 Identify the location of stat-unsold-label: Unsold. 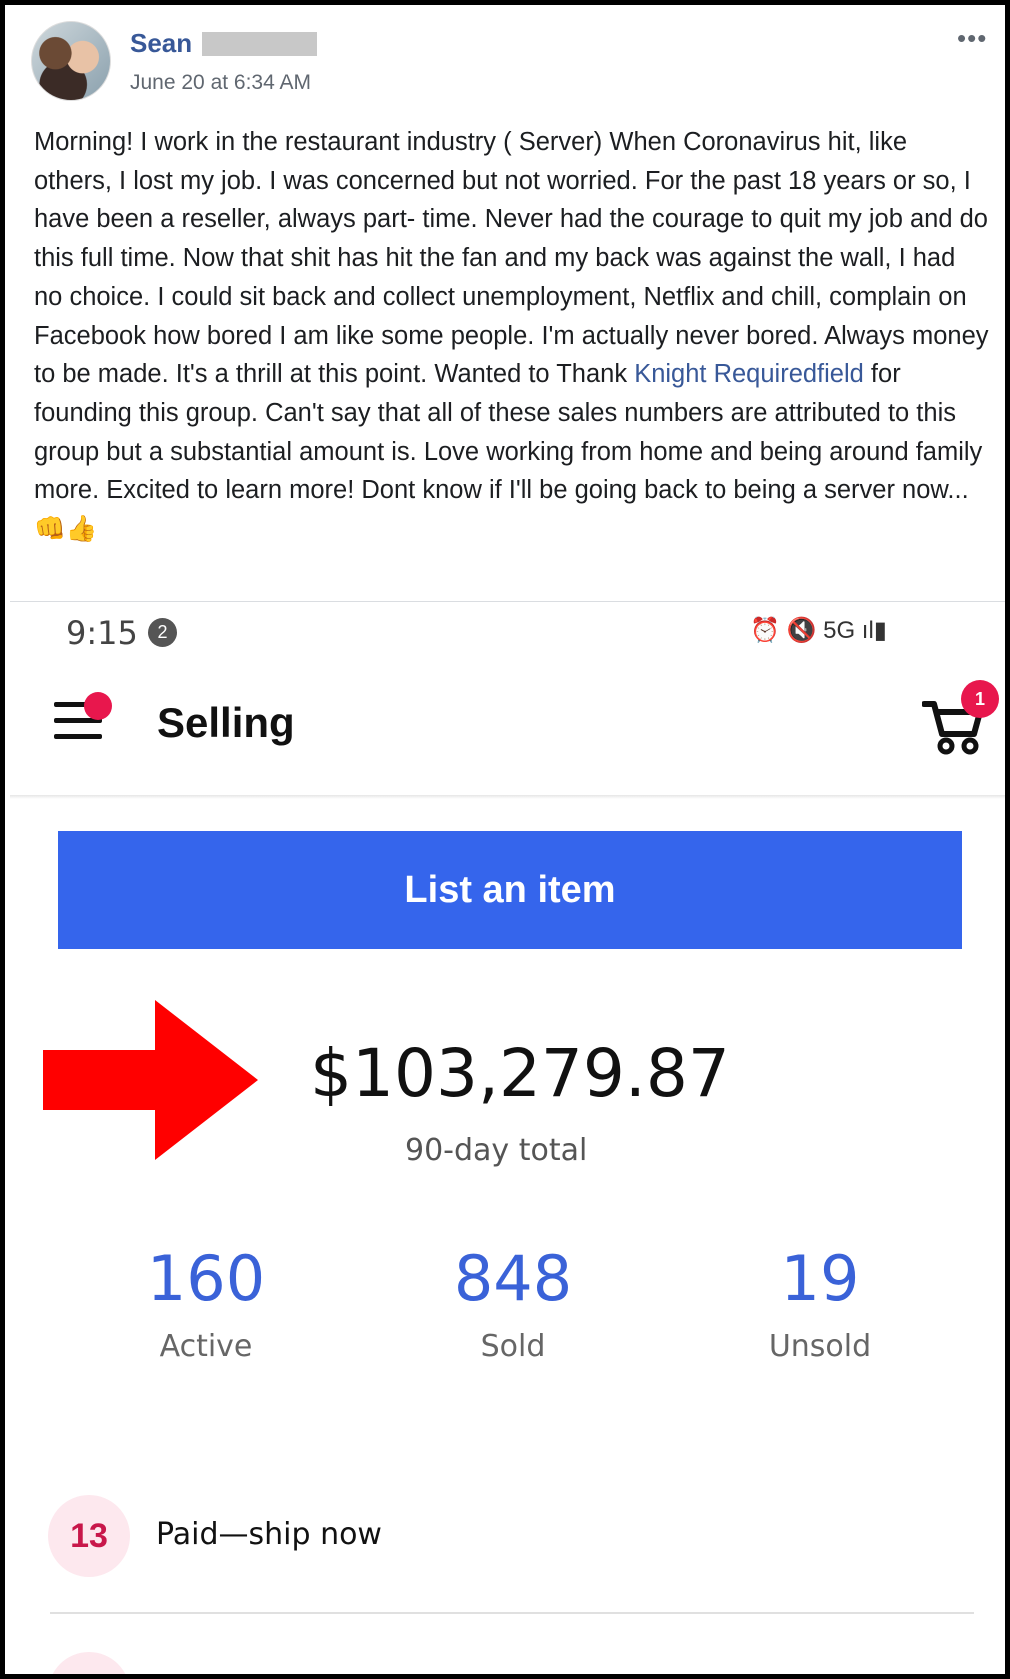
(820, 1346).